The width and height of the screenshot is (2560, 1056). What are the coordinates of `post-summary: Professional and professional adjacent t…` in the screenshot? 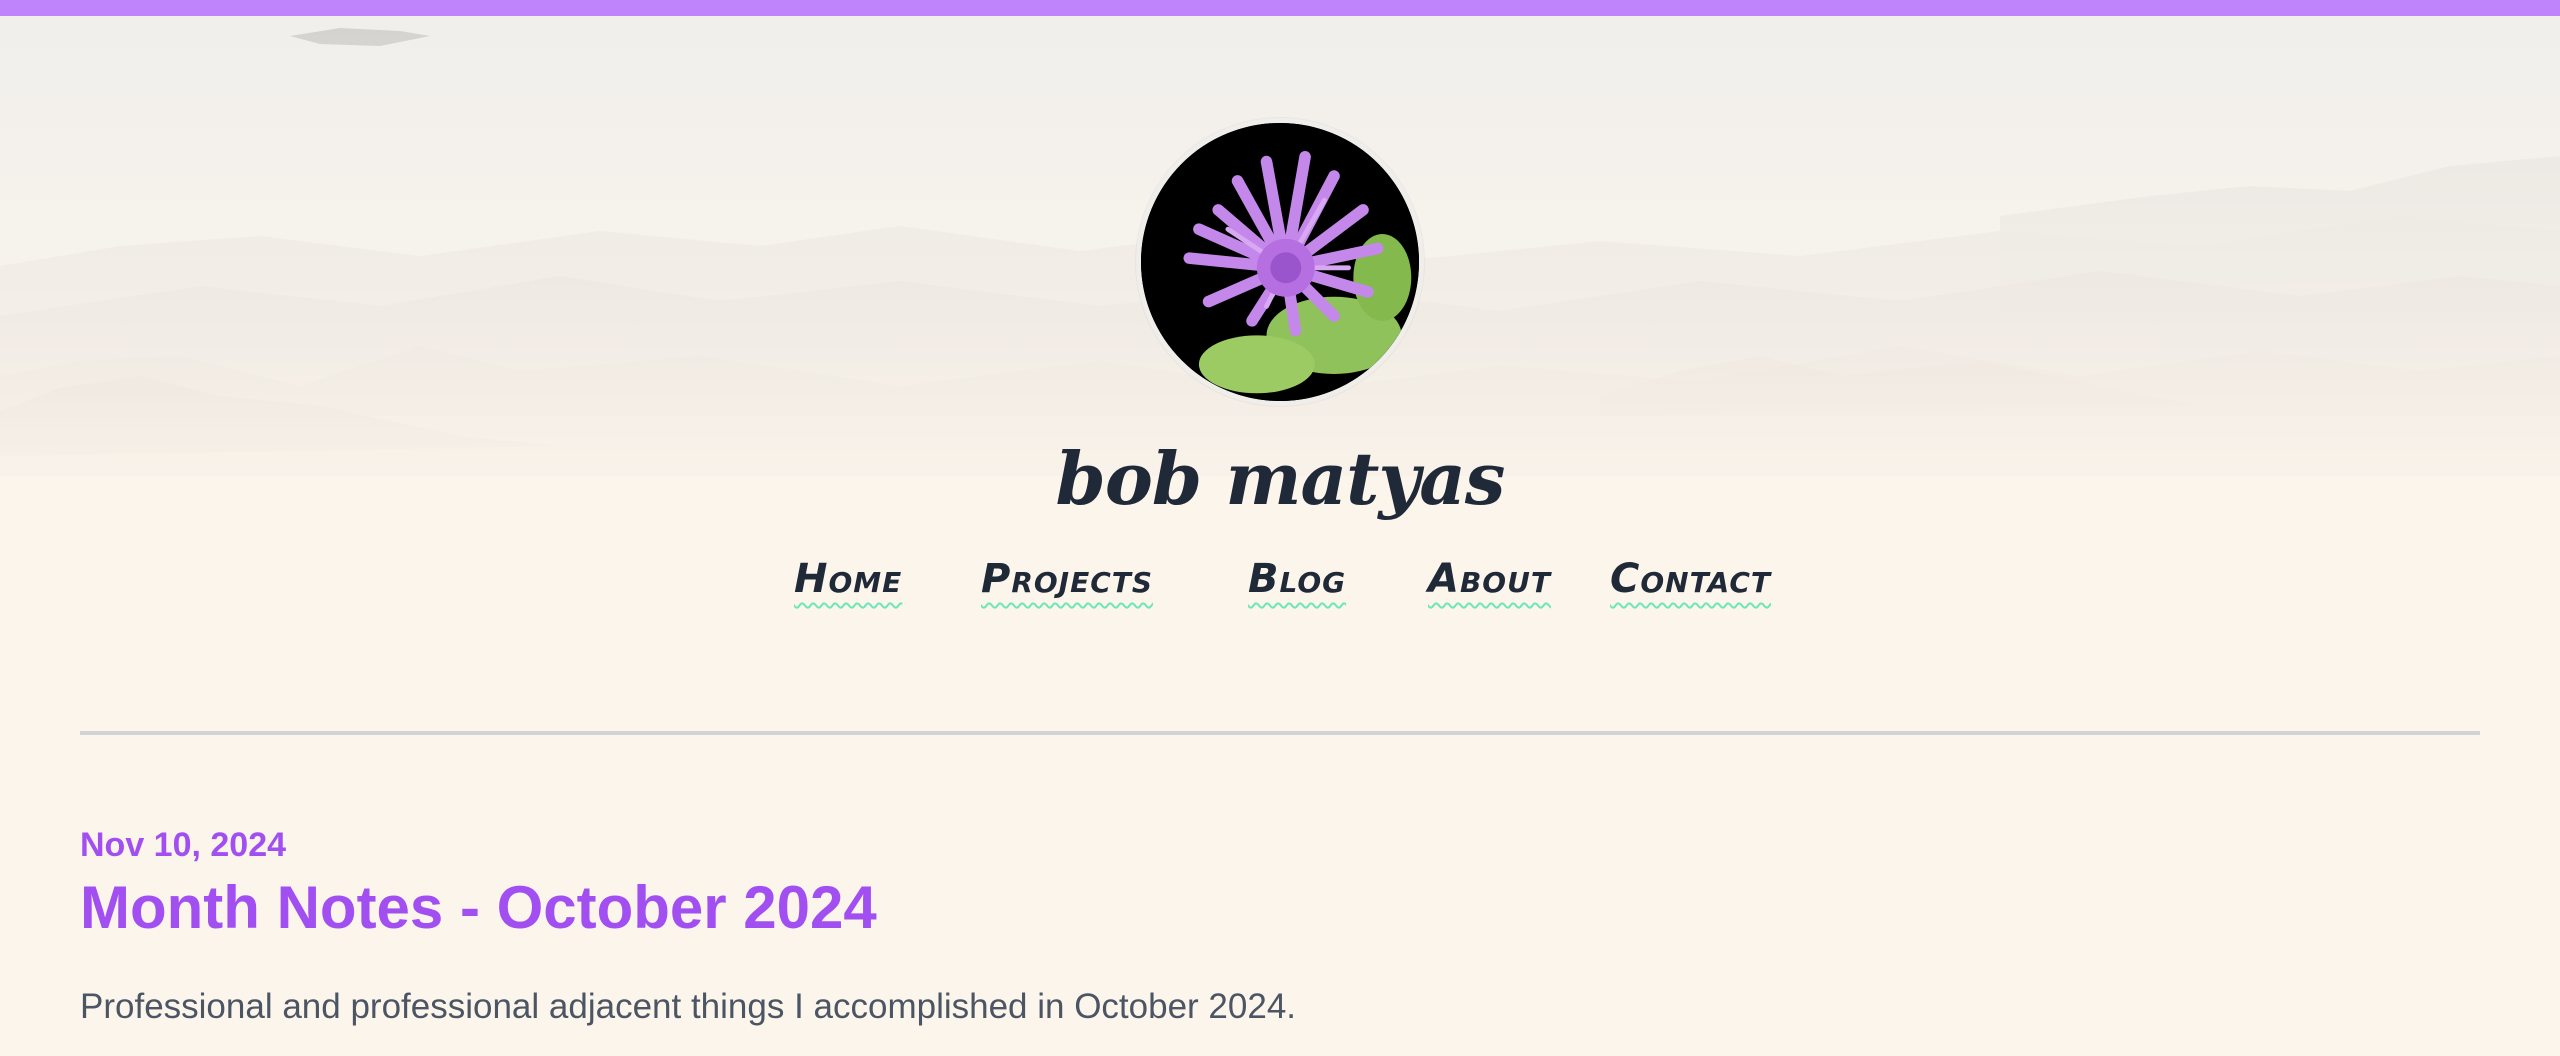 It's located at (688, 1006).